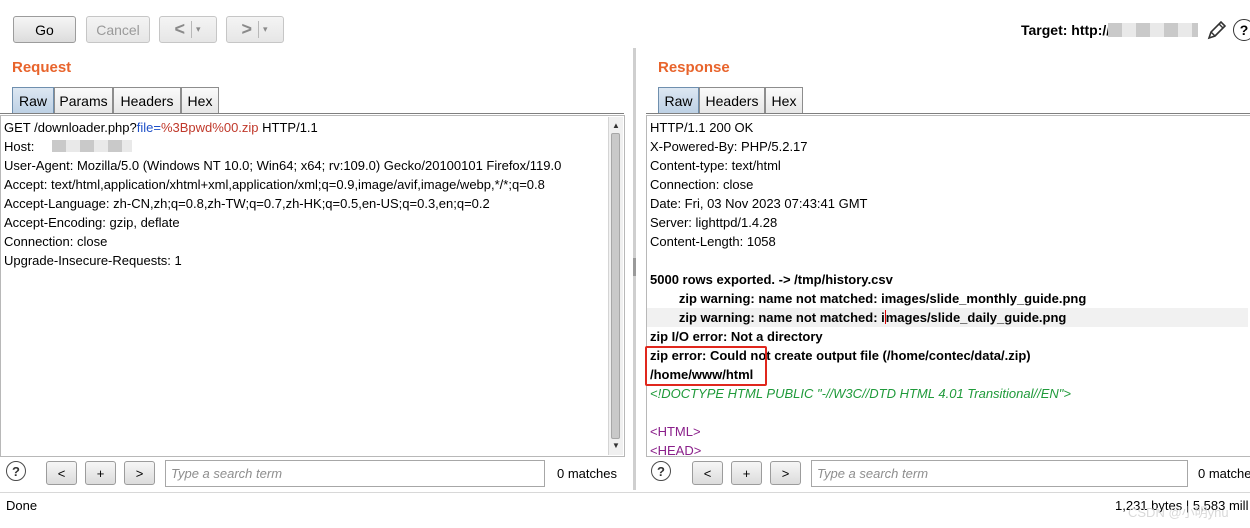 The image size is (1250, 528). I want to click on response-head-tag: <HEAD>, so click(676, 450).